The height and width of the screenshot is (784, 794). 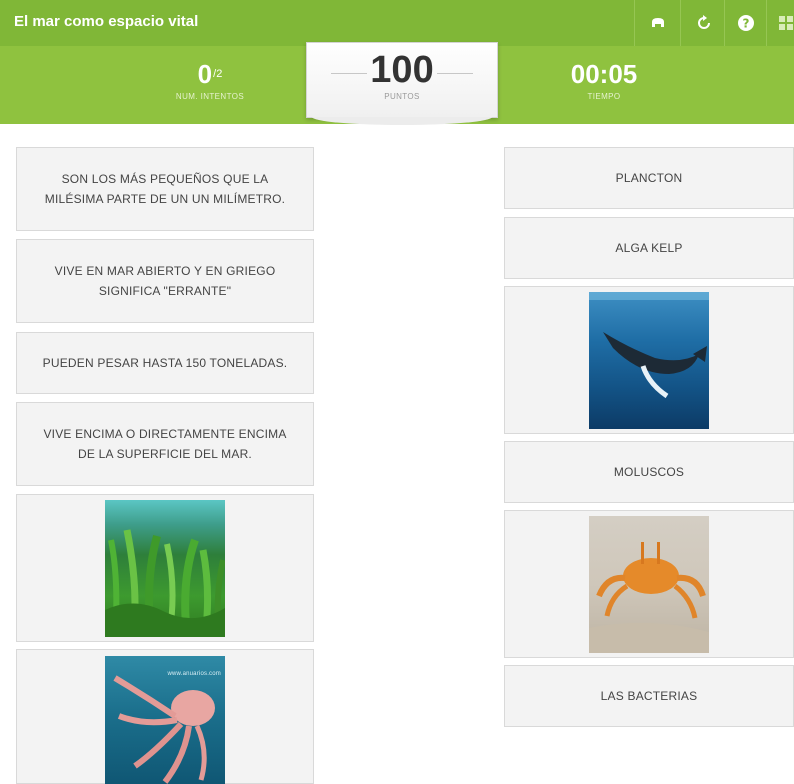 I want to click on time-stat: 00:05 TIEMPO, so click(x=604, y=80).